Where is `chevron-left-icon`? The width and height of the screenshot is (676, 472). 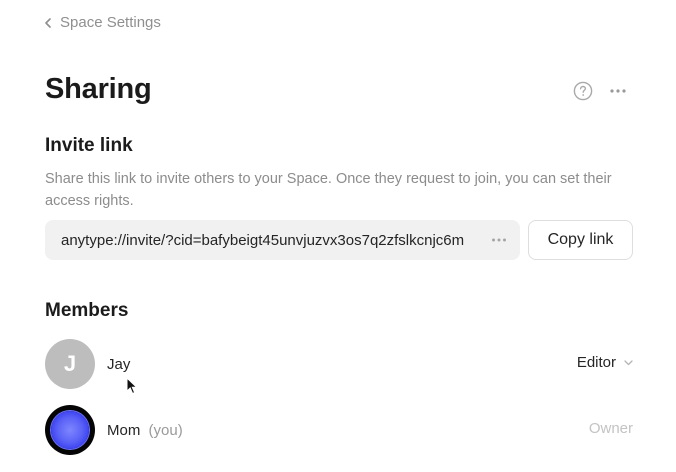 chevron-left-icon is located at coordinates (48, 22).